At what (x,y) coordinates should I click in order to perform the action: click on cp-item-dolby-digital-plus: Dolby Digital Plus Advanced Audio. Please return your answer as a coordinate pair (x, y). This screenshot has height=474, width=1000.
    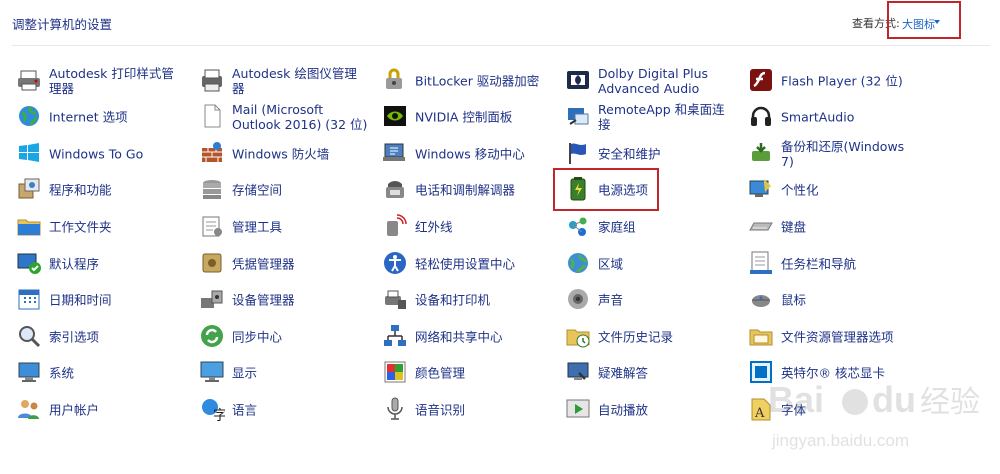
    Looking at the image, I should click on (650, 81).